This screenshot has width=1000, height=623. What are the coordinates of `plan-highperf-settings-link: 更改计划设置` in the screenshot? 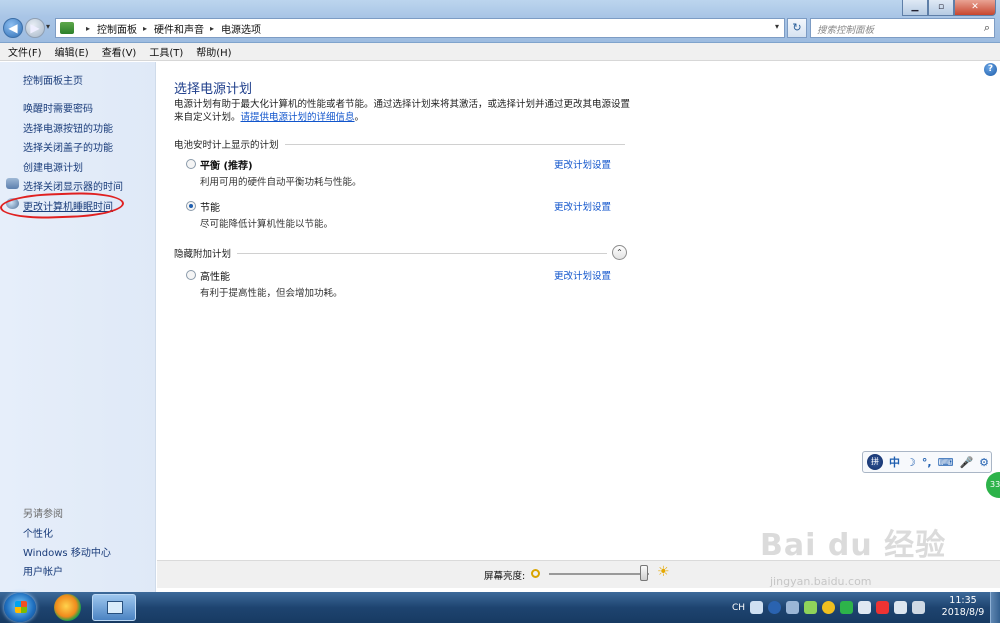 It's located at (582, 275).